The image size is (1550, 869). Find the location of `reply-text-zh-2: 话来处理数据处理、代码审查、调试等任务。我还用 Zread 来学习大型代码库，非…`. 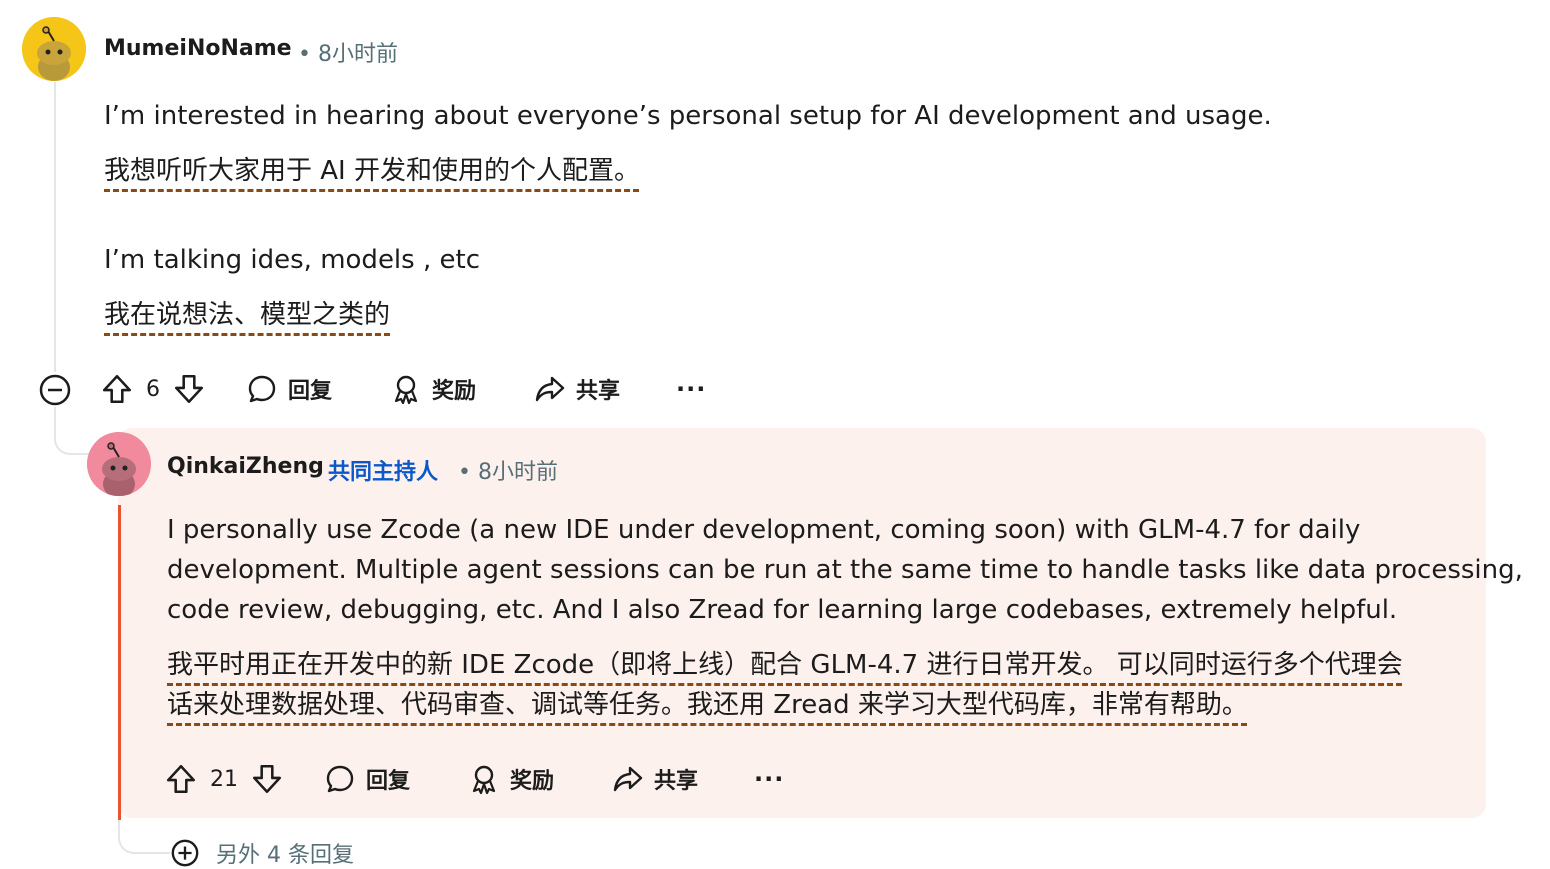

reply-text-zh-2: 话来处理数据处理、代码审查、调试等任务。我还用 Zread 来学习大型代码库，非… is located at coordinates (707, 705).